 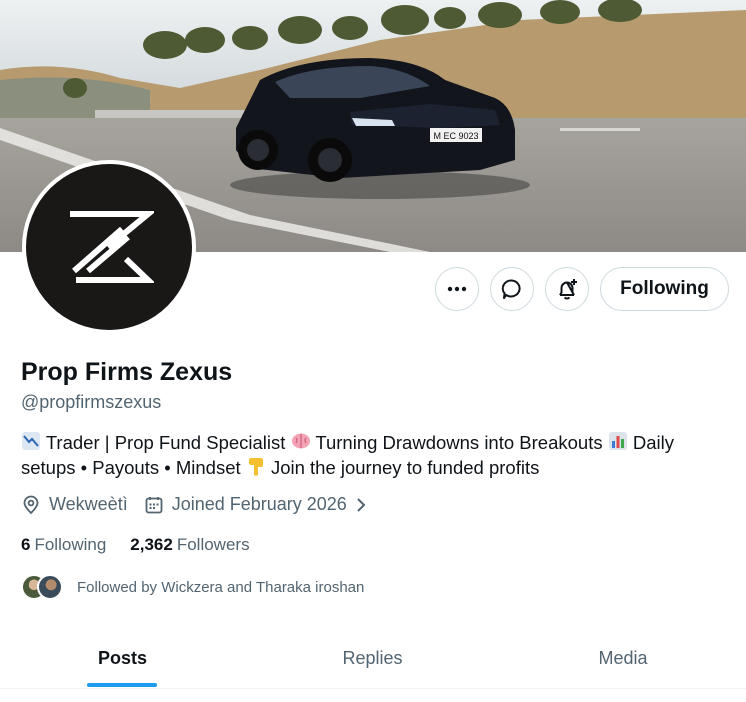 What do you see at coordinates (122, 658) in the screenshot?
I see `tab-posts: Posts` at bounding box center [122, 658].